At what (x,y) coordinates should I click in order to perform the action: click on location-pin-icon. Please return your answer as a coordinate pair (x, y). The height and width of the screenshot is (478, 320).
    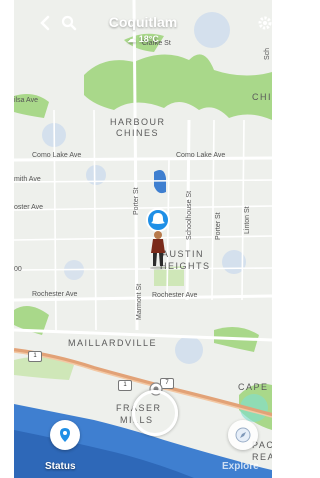
    Looking at the image, I should click on (65, 435).